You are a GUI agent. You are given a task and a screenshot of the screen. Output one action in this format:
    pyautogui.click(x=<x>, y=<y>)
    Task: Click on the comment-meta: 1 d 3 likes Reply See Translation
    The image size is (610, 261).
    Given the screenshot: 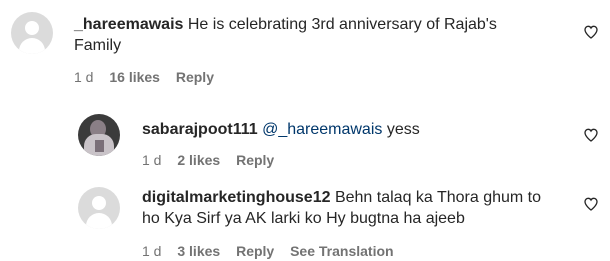 What is the action you would take?
    pyautogui.click(x=274, y=251)
    